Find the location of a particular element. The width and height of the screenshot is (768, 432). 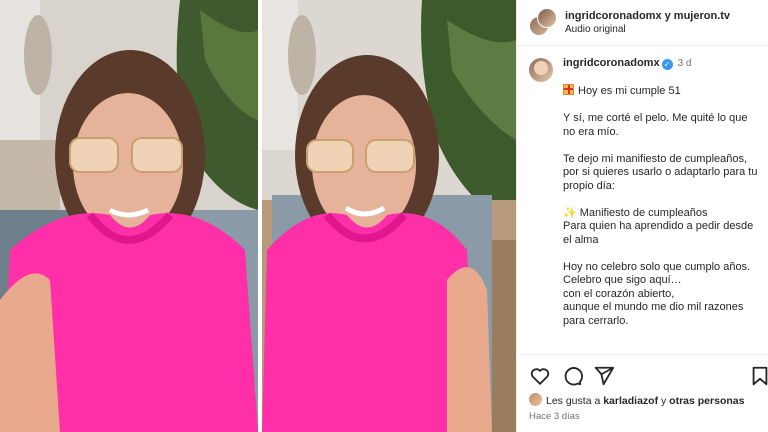

share-icon is located at coordinates (604, 376).